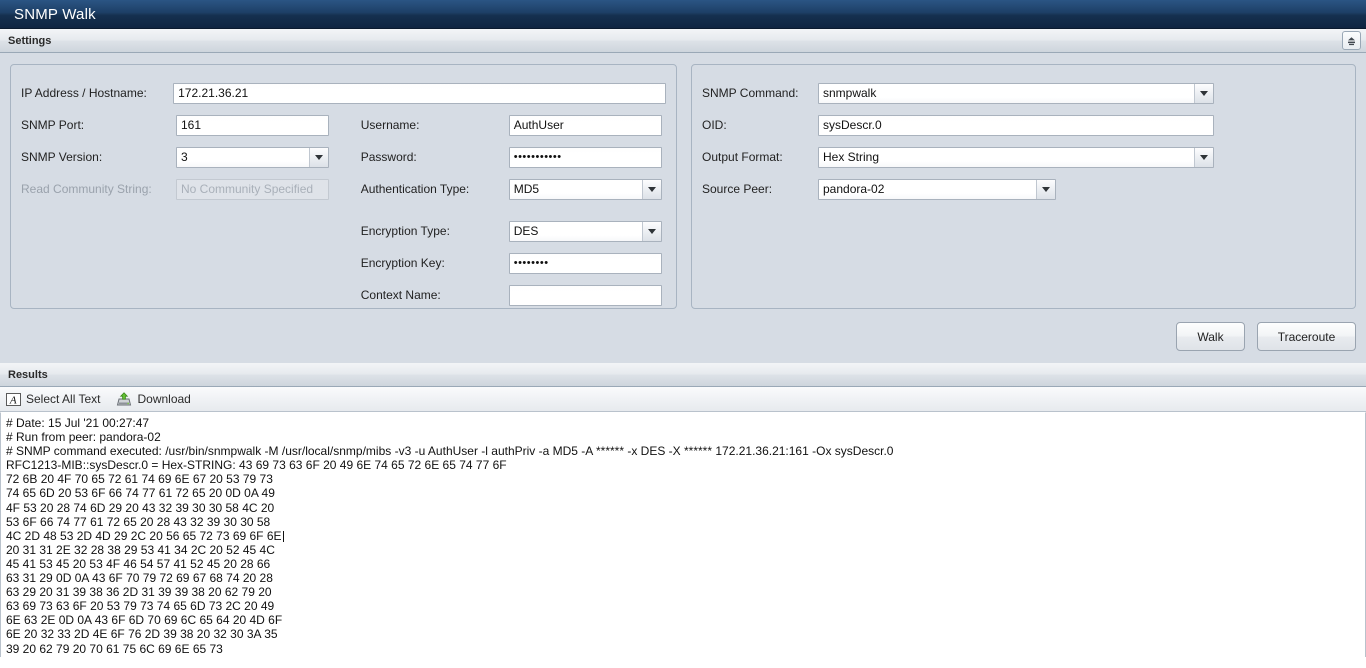 Image resolution: width=1366 pixels, height=668 pixels. I want to click on output-format-value: Hex String, so click(1006, 157).